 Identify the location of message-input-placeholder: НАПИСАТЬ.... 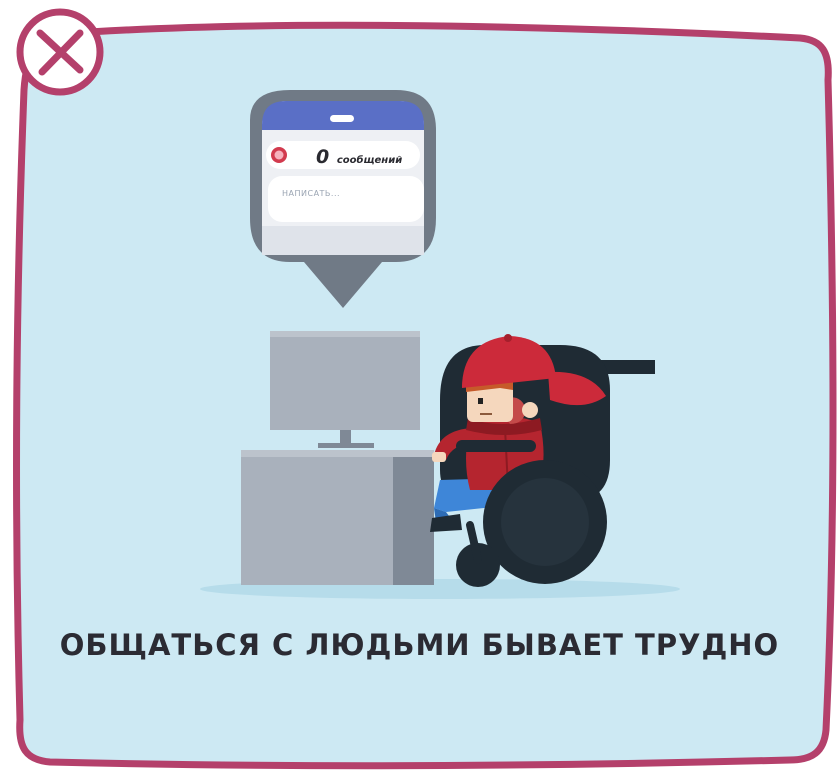
(311, 193).